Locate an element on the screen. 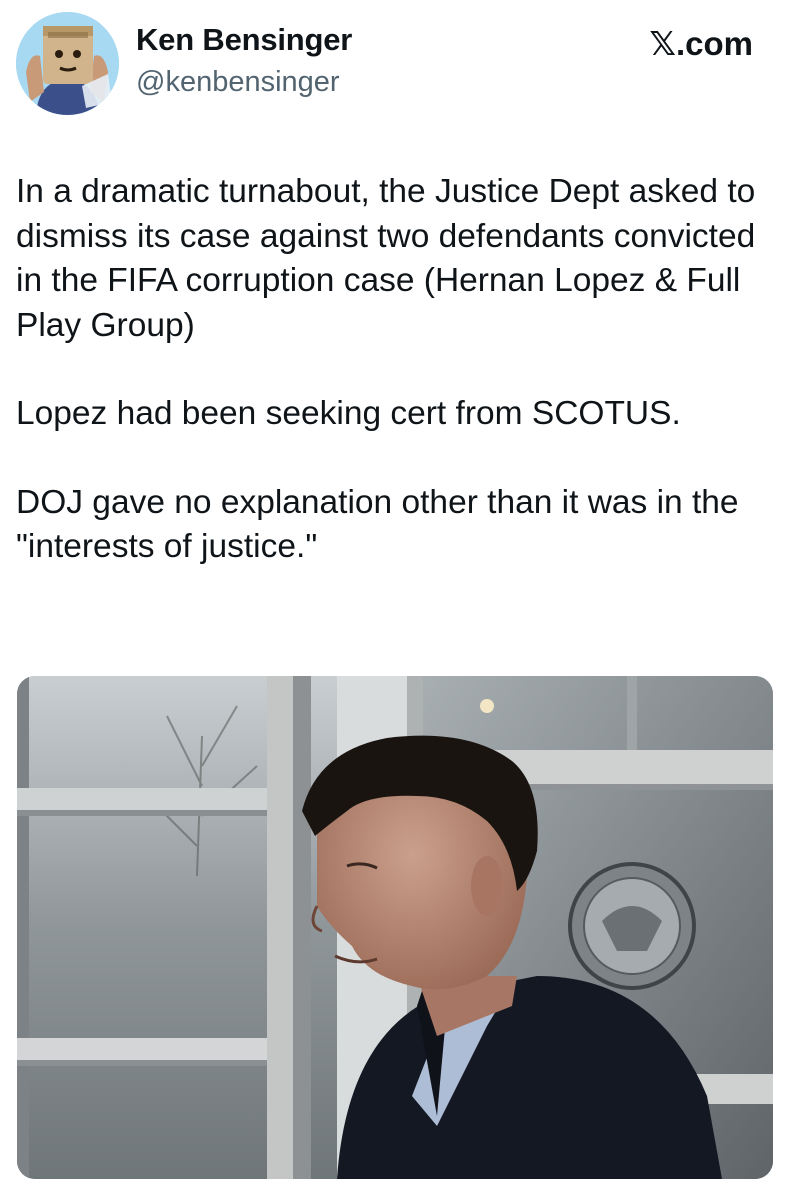  tweet-header: Ken Bensinger @kenbensinger 𝕏.com is located at coordinates (394, 65).